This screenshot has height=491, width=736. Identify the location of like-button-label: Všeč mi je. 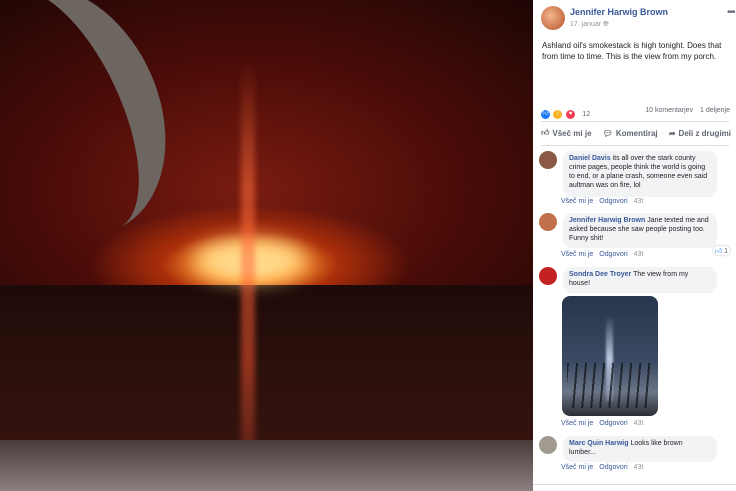
(572, 133).